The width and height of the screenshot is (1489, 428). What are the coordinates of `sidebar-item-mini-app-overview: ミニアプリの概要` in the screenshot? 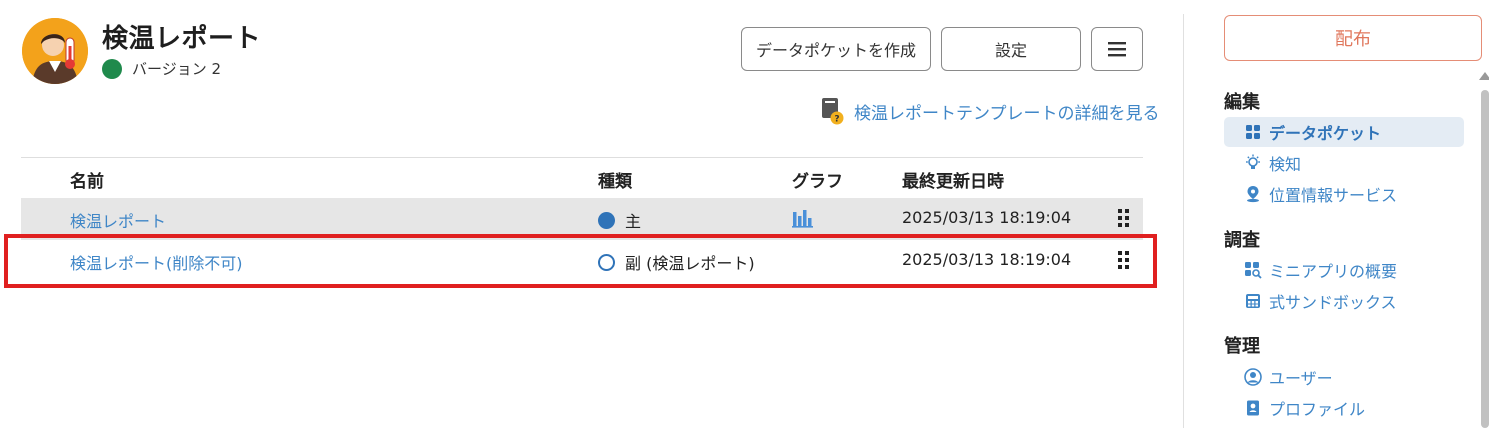 It's located at (1344, 270).